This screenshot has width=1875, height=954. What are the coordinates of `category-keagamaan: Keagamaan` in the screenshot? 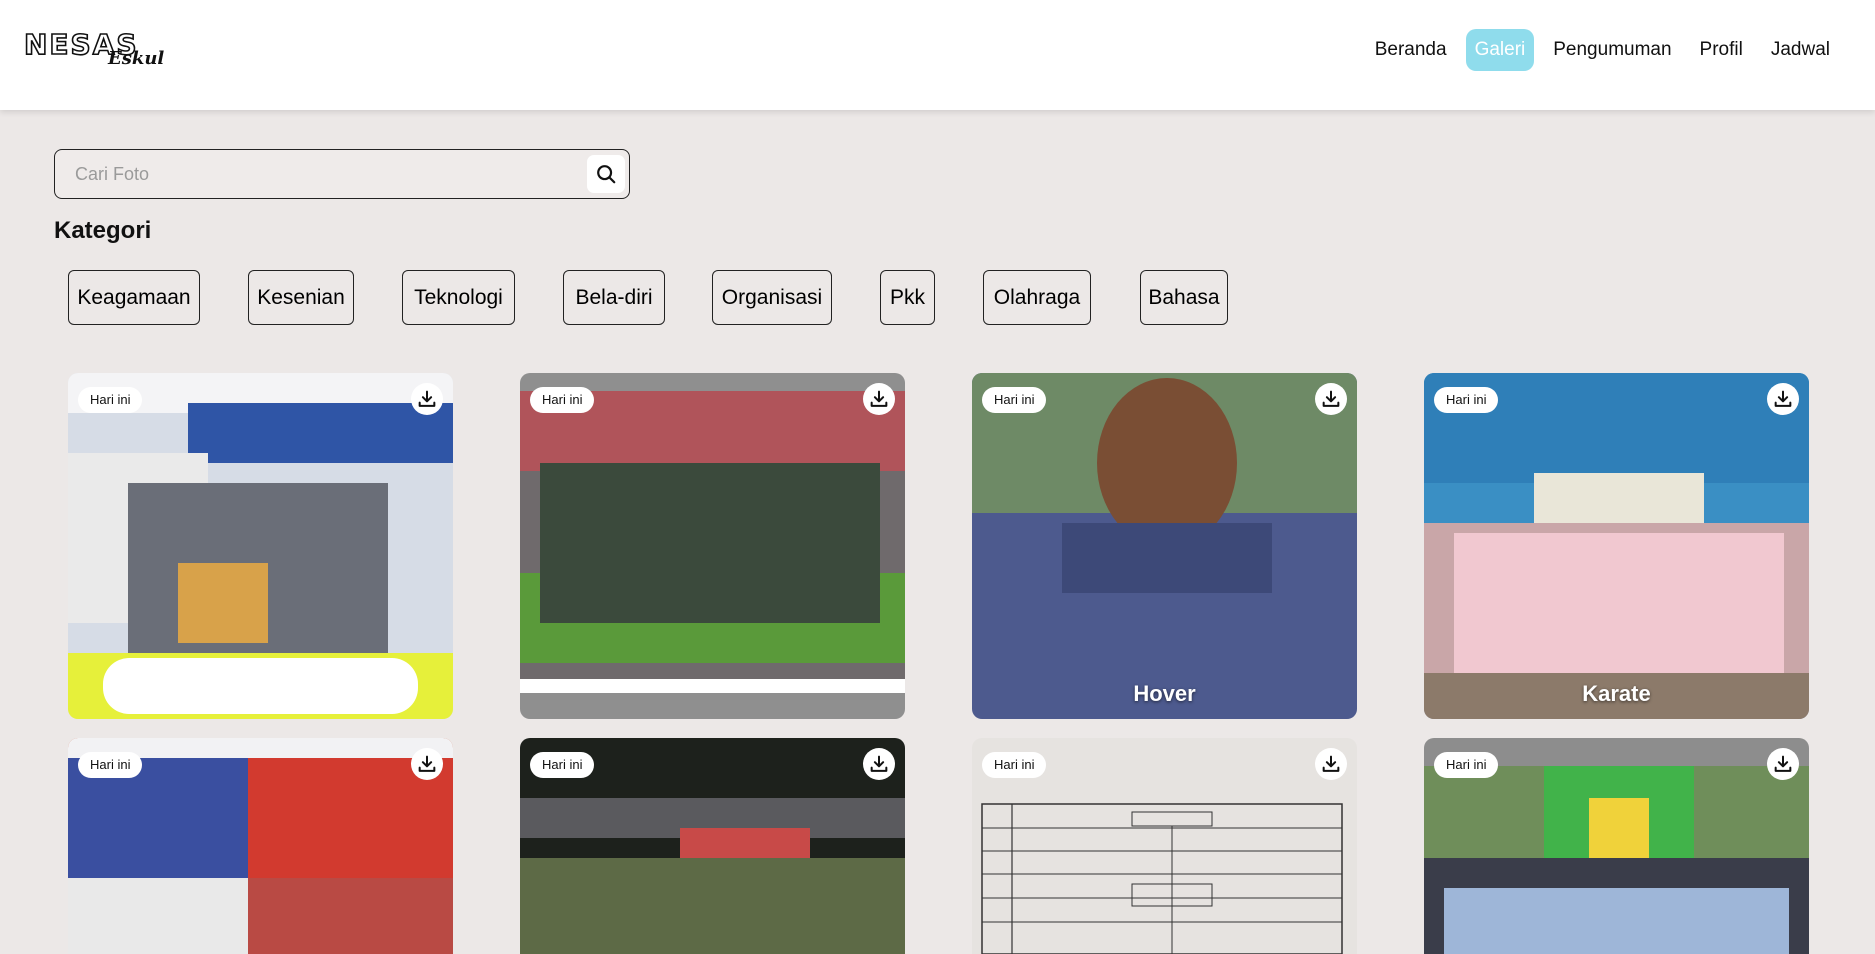 It's located at (134, 297).